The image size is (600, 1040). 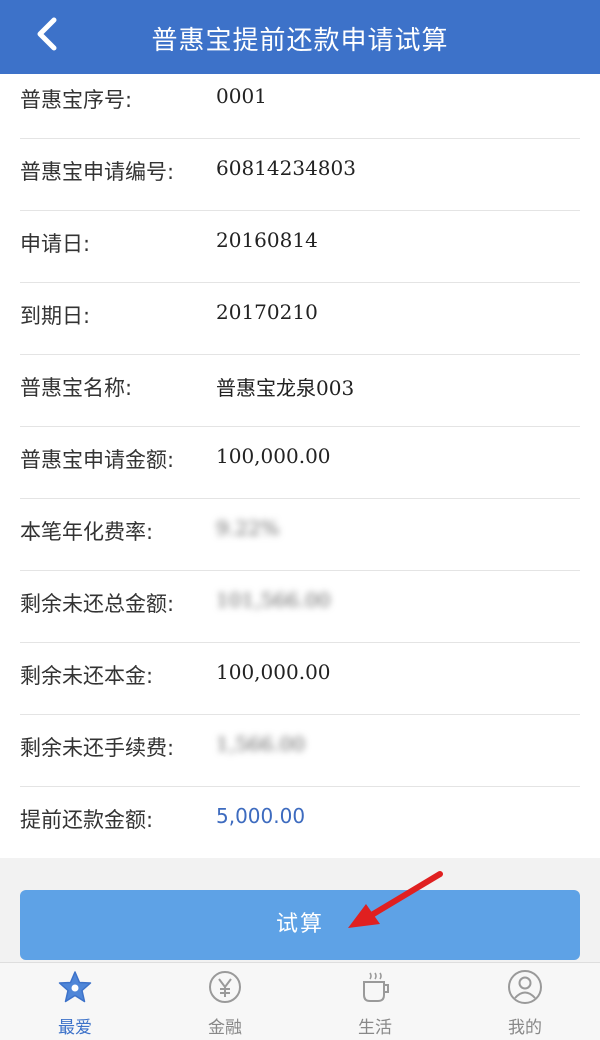 What do you see at coordinates (267, 312) in the screenshot?
I see `field-value: 20170210` at bounding box center [267, 312].